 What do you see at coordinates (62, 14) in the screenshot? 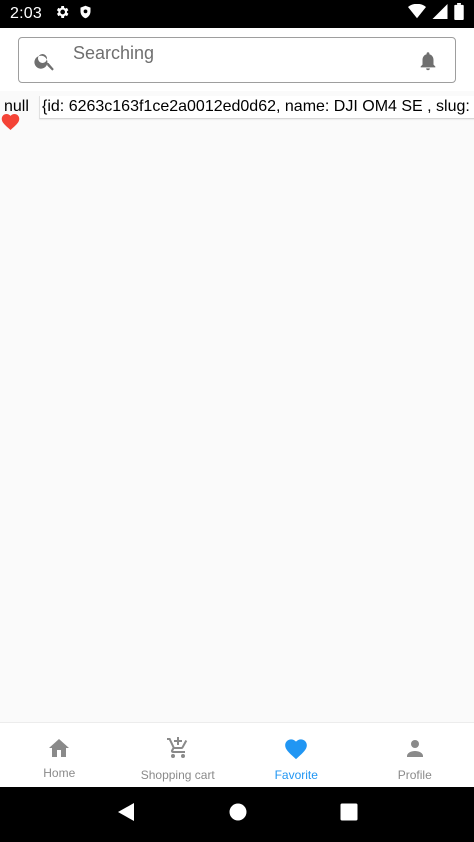
I see `settings-icon` at bounding box center [62, 14].